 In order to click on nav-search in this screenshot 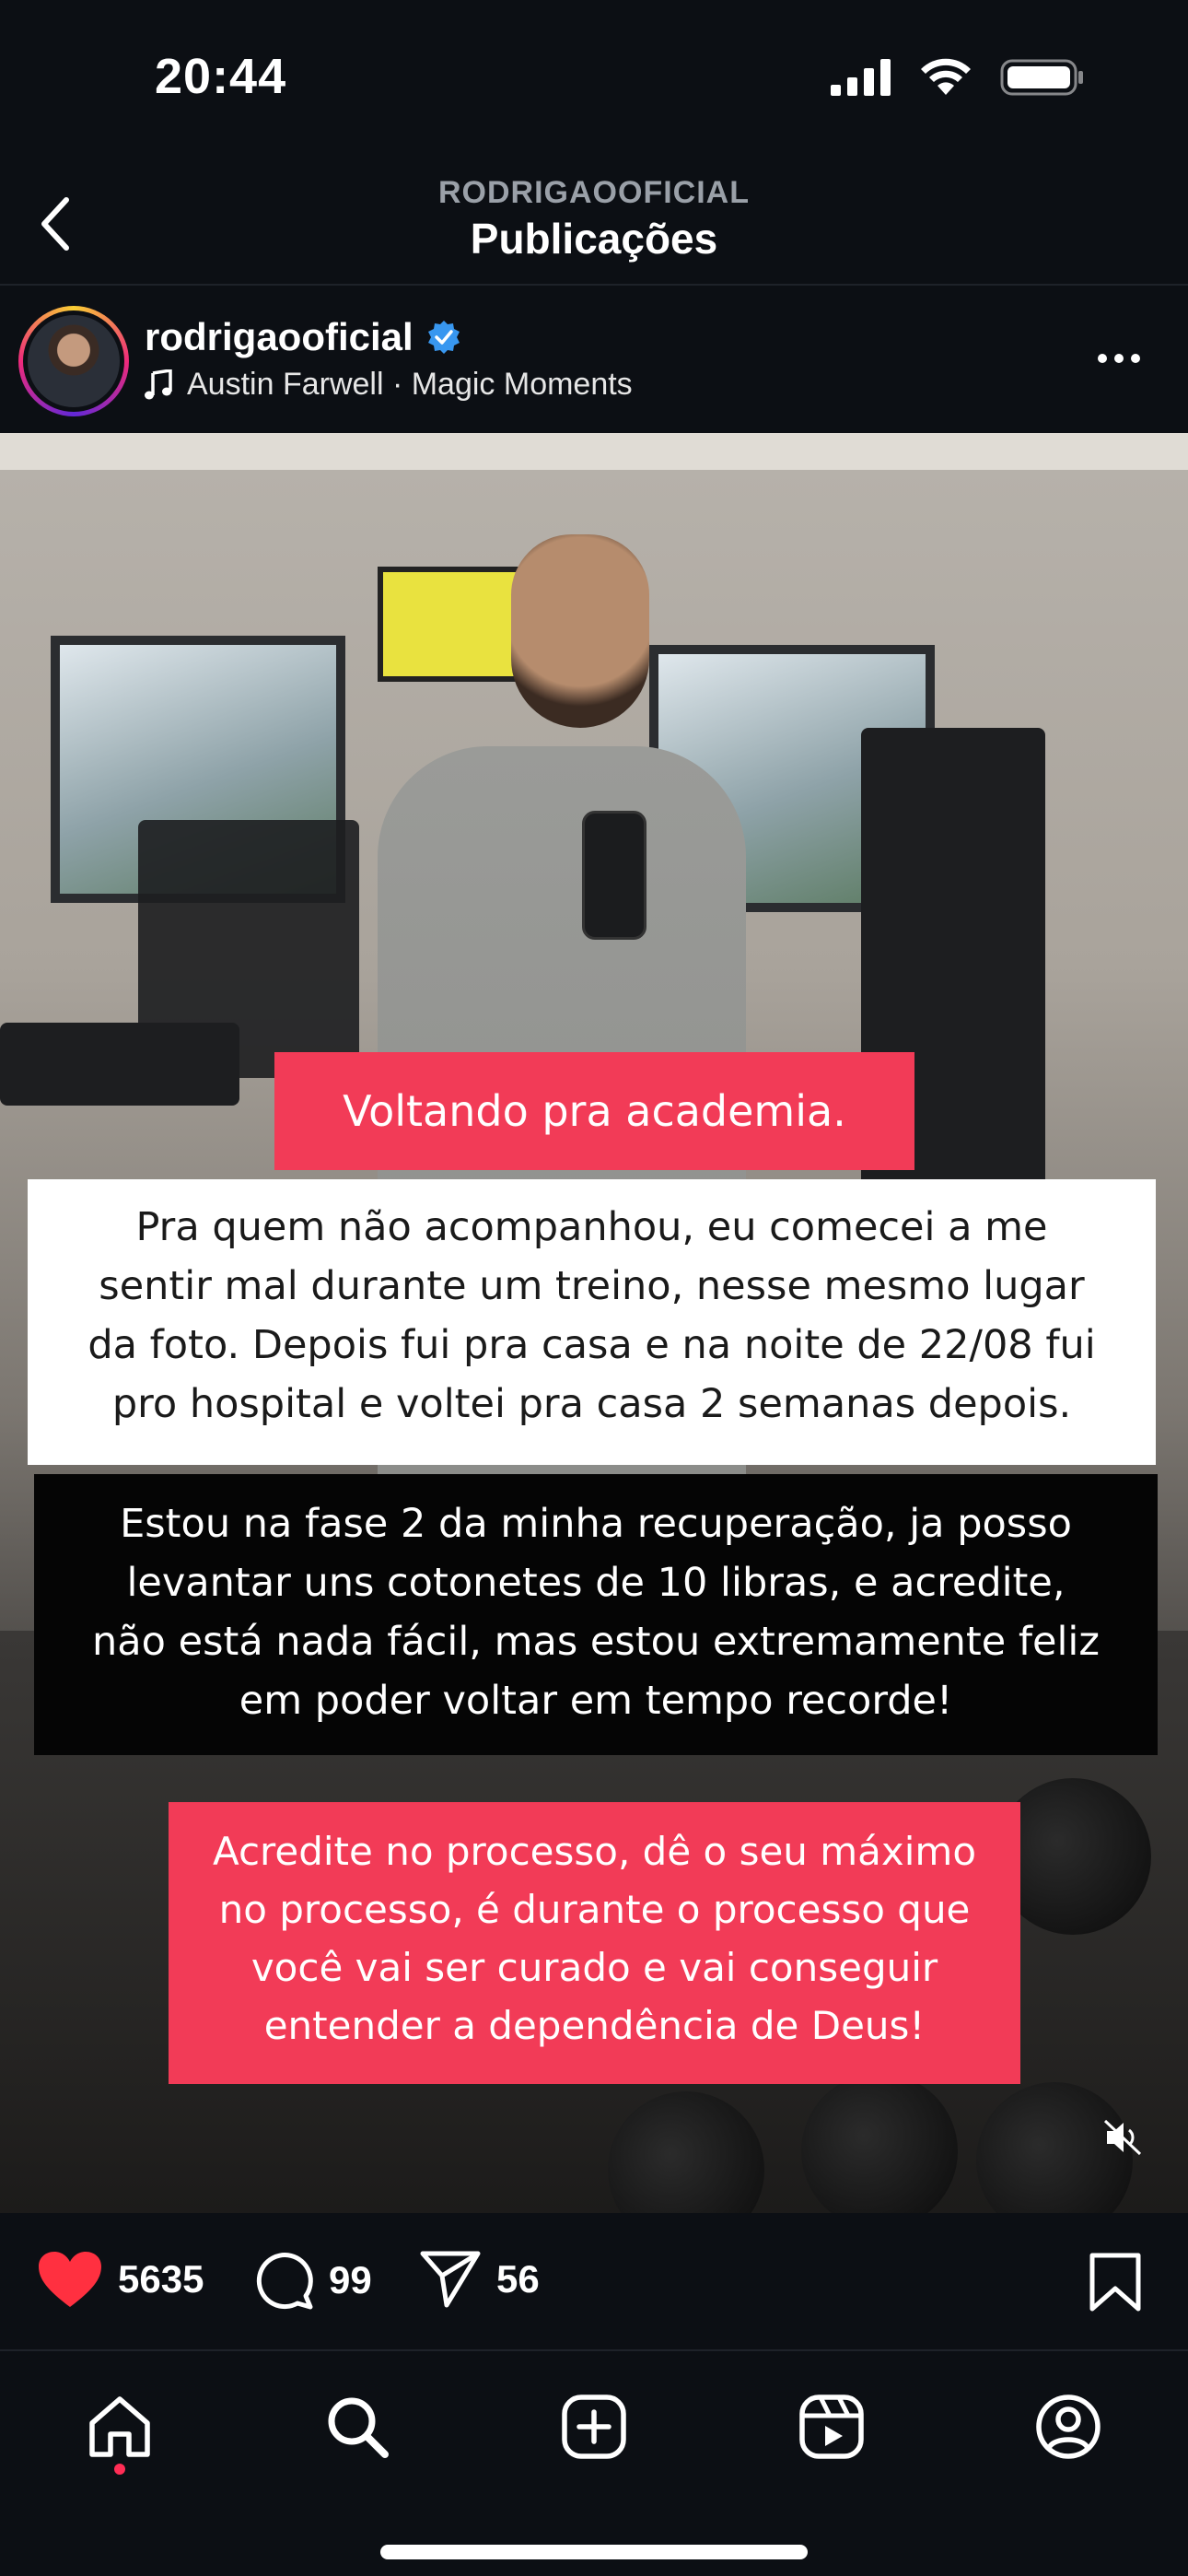, I will do `click(357, 2426)`.